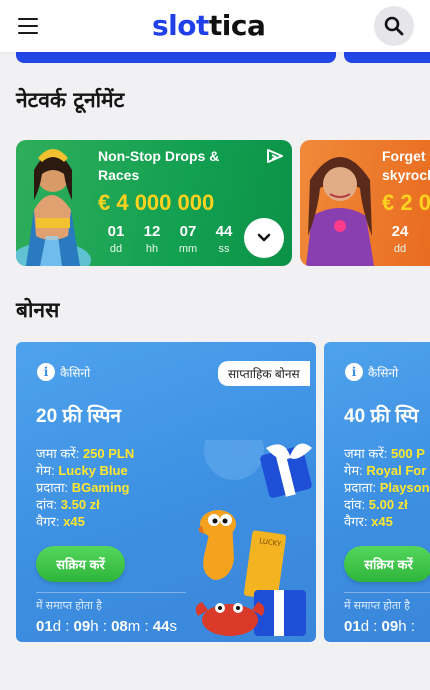 Image resolution: width=430 pixels, height=690 pixels. I want to click on countdown-days: 24, so click(400, 231).